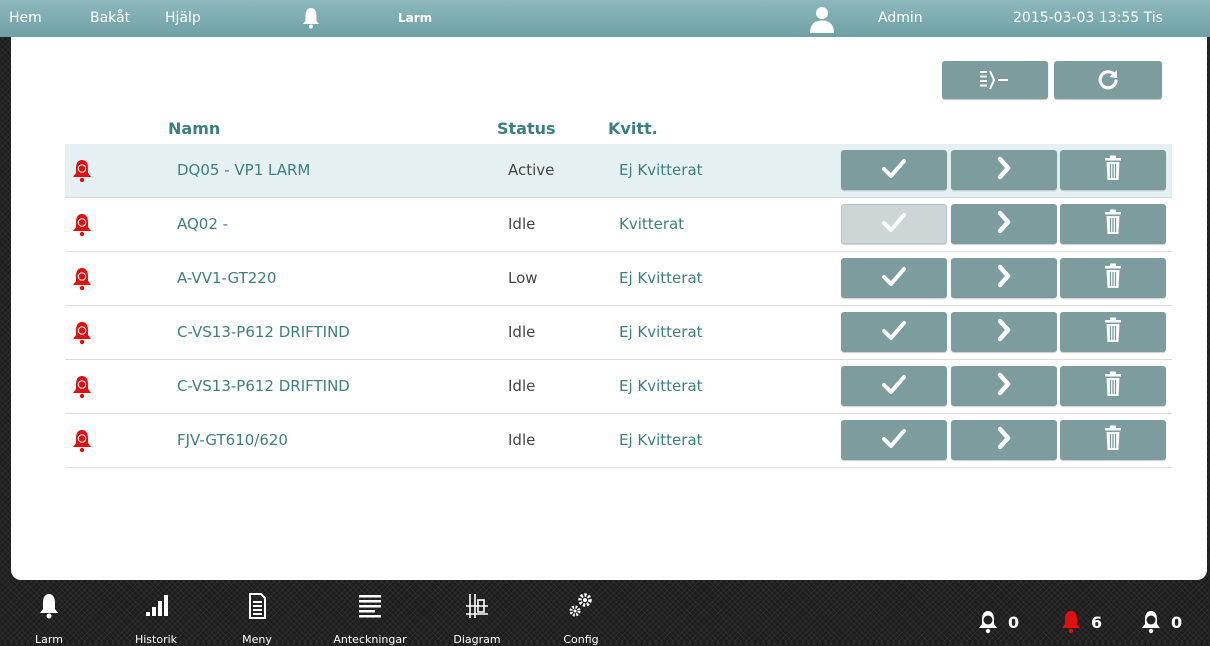 The width and height of the screenshot is (1210, 646). Describe the element at coordinates (156, 618) in the screenshot. I see `nav-historik: Historik` at that location.